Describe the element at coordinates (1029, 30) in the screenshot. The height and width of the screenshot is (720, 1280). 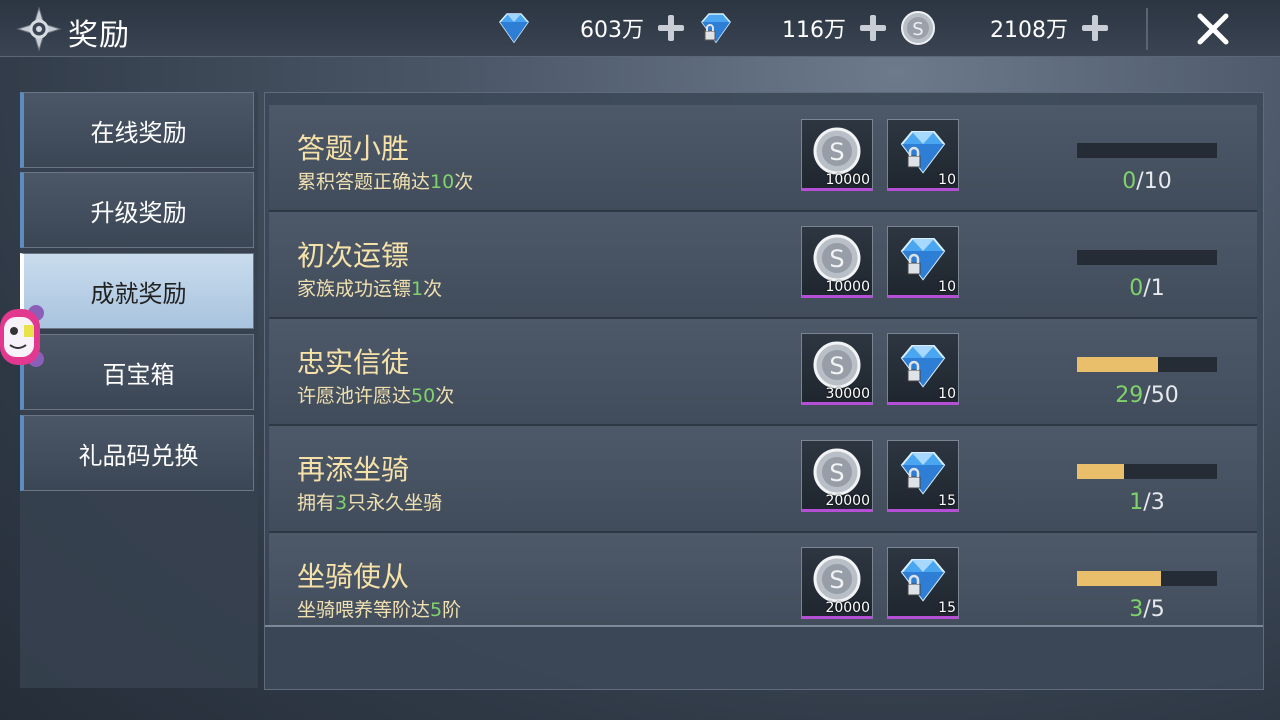
I see `silver-amount: 2108万` at that location.